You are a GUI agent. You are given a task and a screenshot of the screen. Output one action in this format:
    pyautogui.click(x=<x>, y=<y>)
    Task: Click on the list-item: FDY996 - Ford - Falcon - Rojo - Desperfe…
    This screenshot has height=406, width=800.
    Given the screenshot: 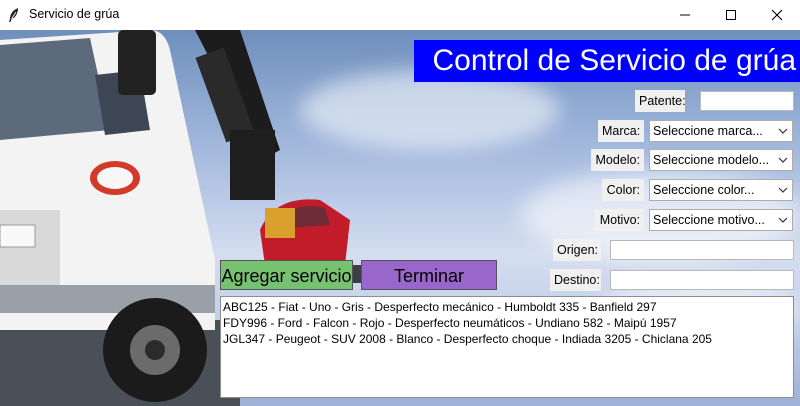 What is the action you would take?
    pyautogui.click(x=507, y=323)
    